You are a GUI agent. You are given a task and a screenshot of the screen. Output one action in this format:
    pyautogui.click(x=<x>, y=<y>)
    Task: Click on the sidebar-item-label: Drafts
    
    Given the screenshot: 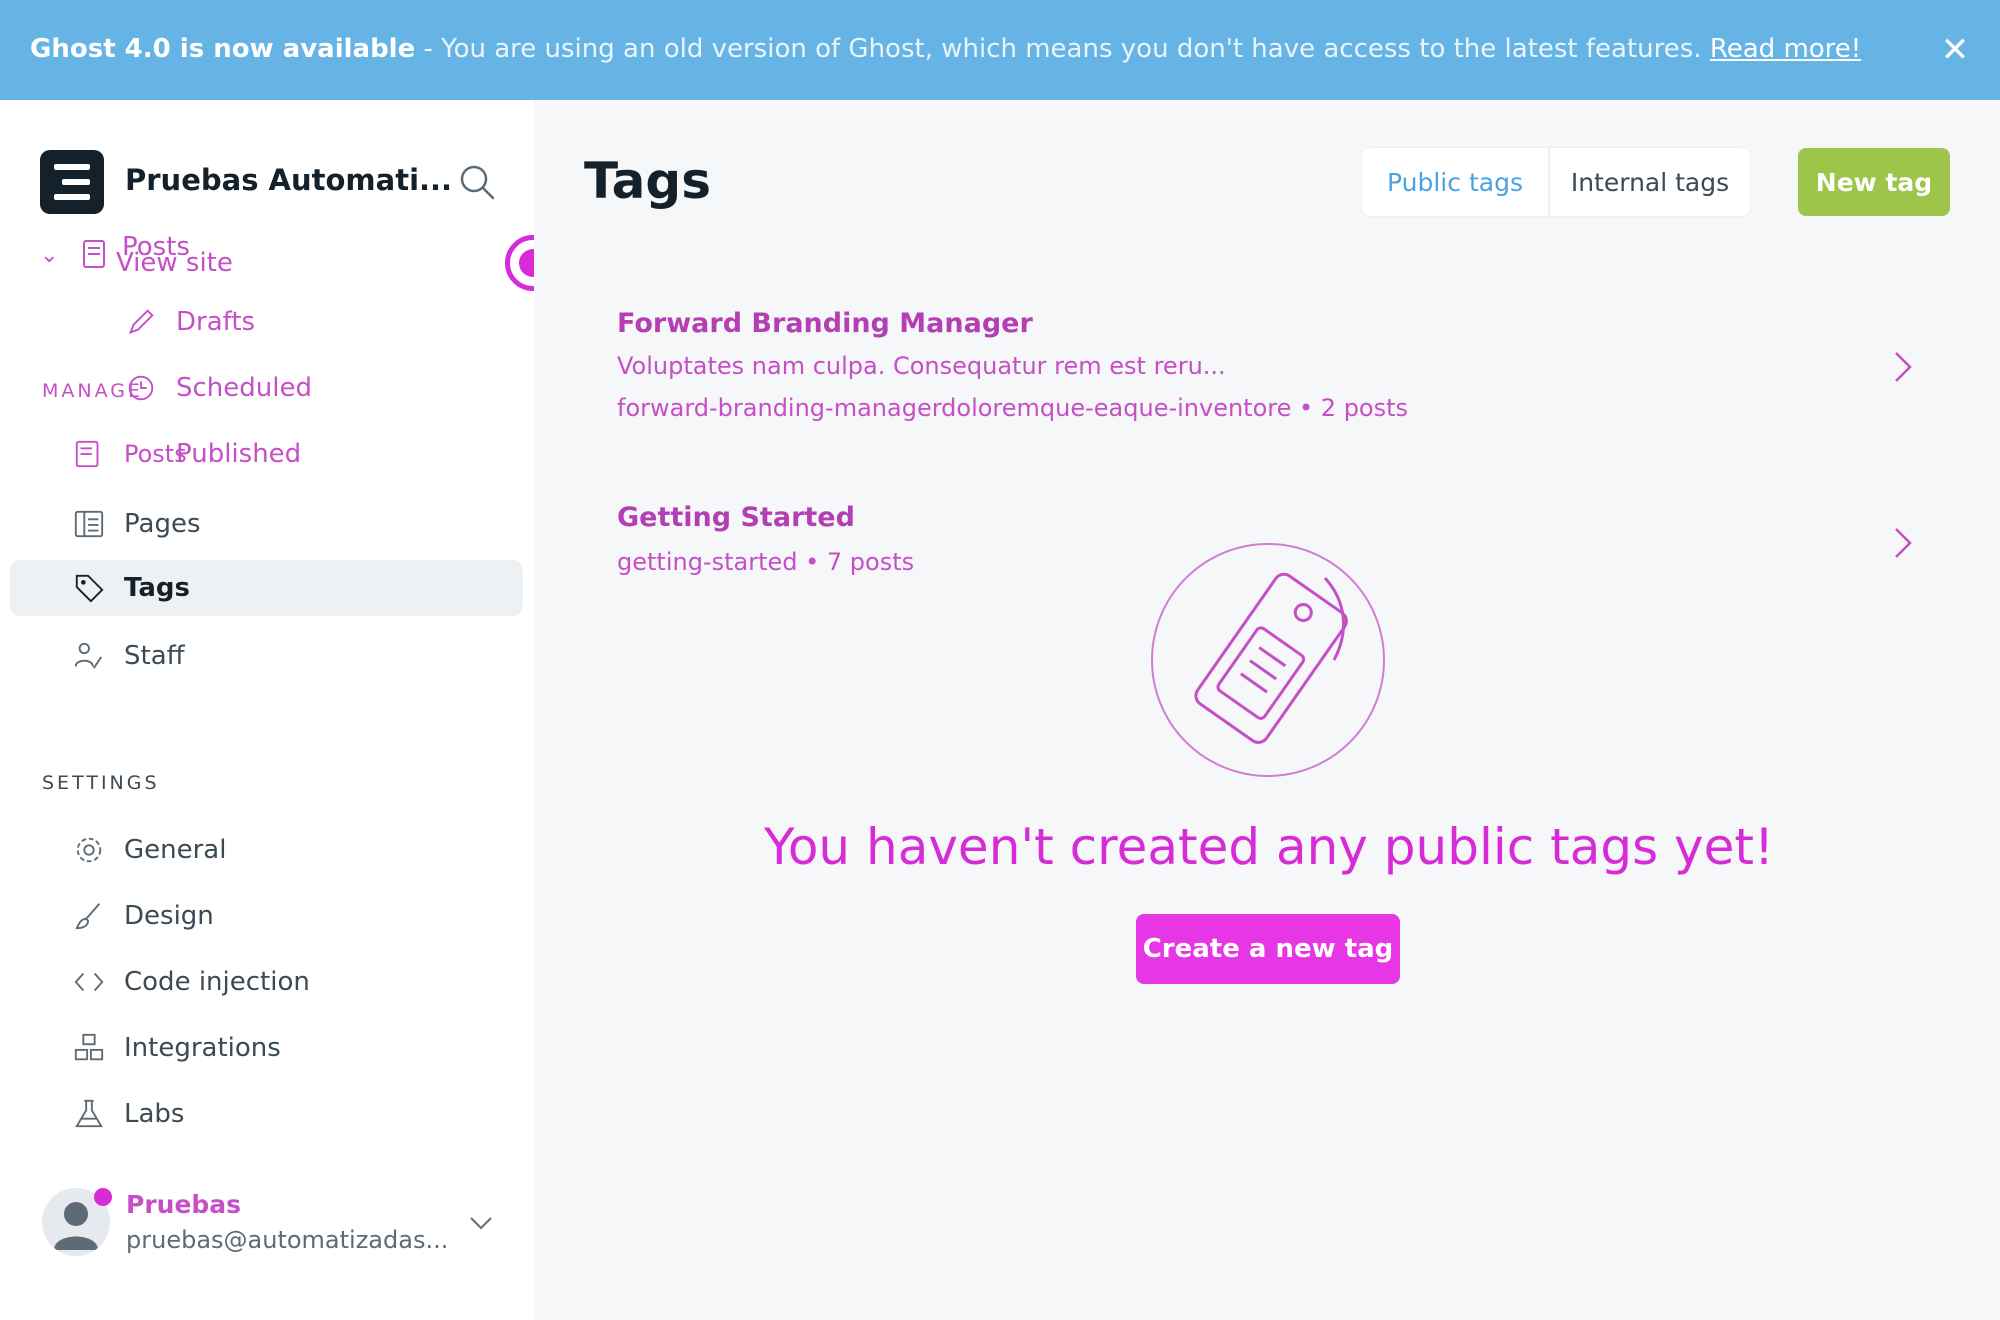 What is the action you would take?
    pyautogui.click(x=216, y=322)
    